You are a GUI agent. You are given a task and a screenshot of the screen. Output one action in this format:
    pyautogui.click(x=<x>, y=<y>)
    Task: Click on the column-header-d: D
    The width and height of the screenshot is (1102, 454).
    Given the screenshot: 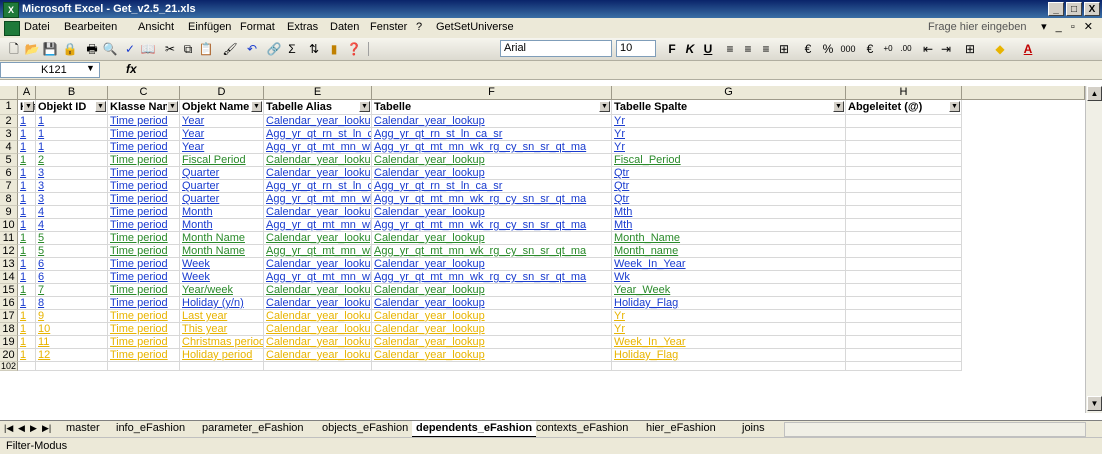 What is the action you would take?
    pyautogui.click(x=222, y=93)
    